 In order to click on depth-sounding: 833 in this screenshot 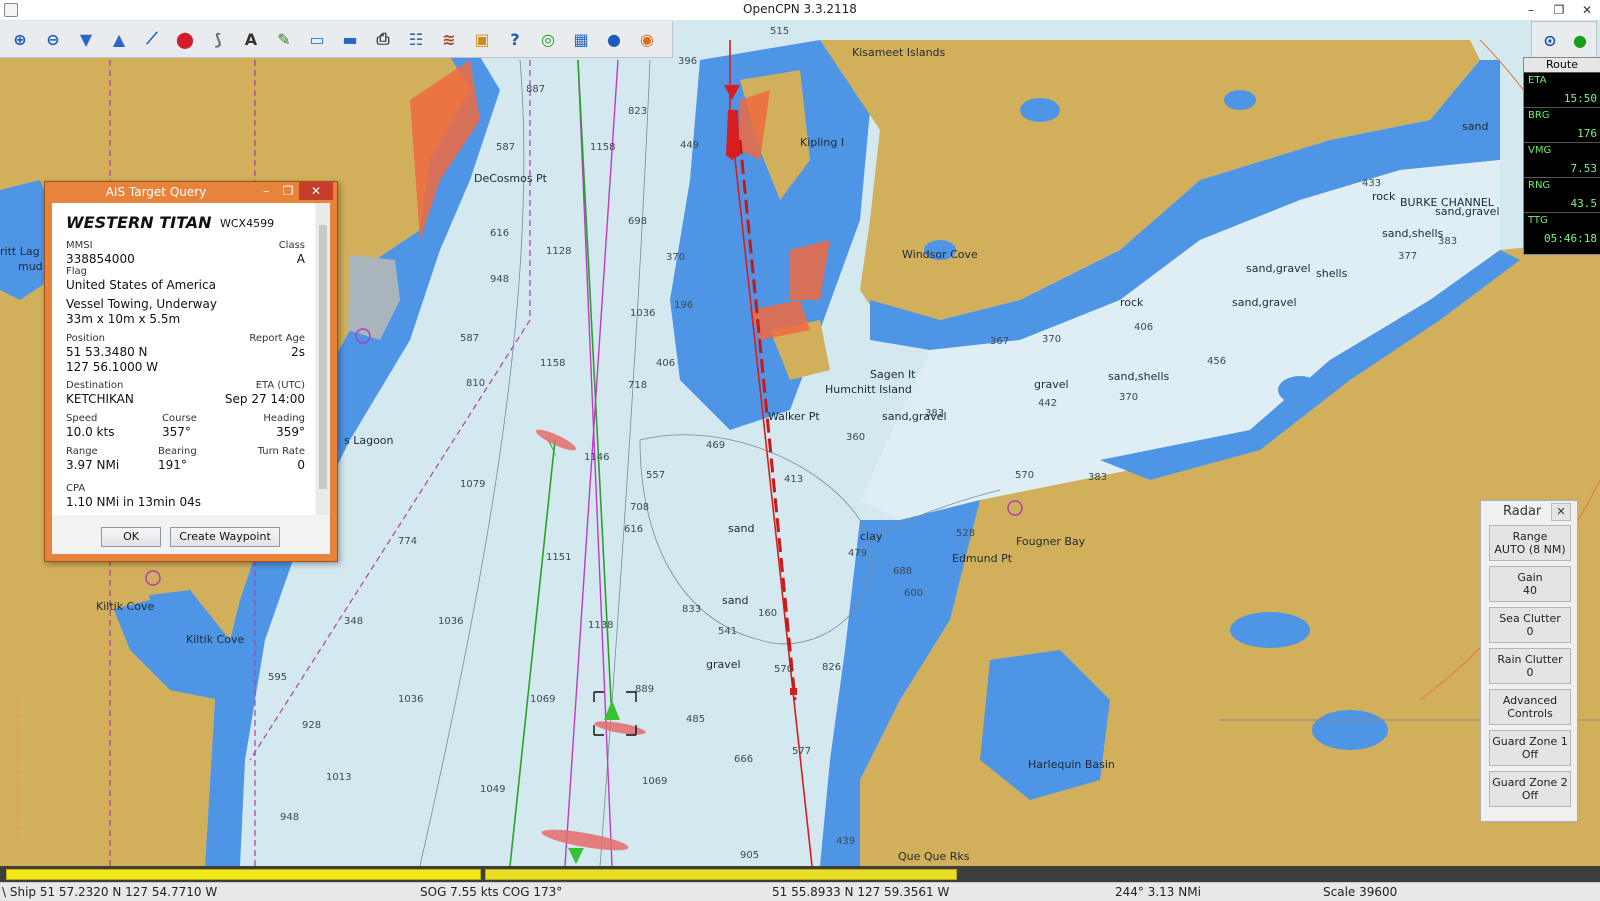, I will do `click(691, 609)`.